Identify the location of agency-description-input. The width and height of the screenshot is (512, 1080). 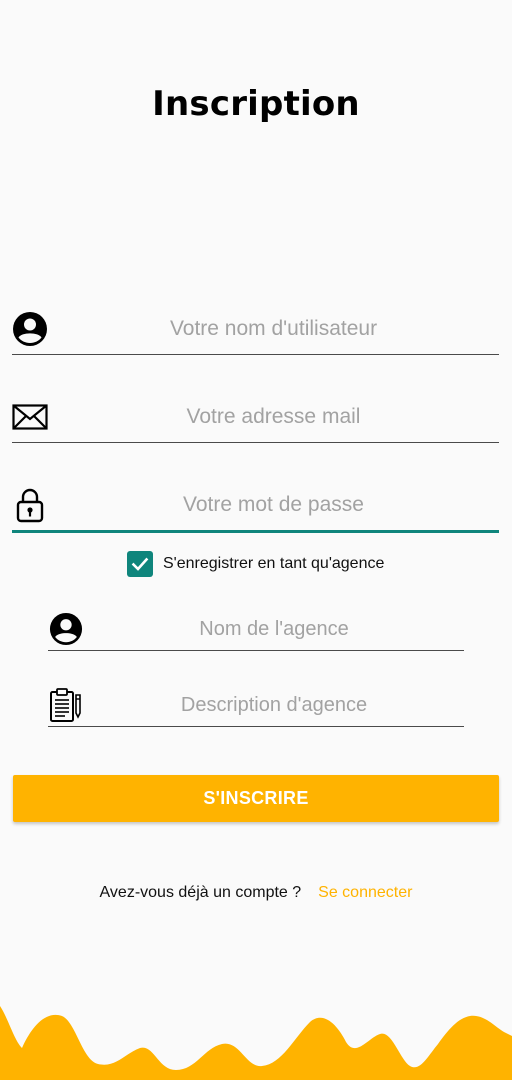
(274, 705).